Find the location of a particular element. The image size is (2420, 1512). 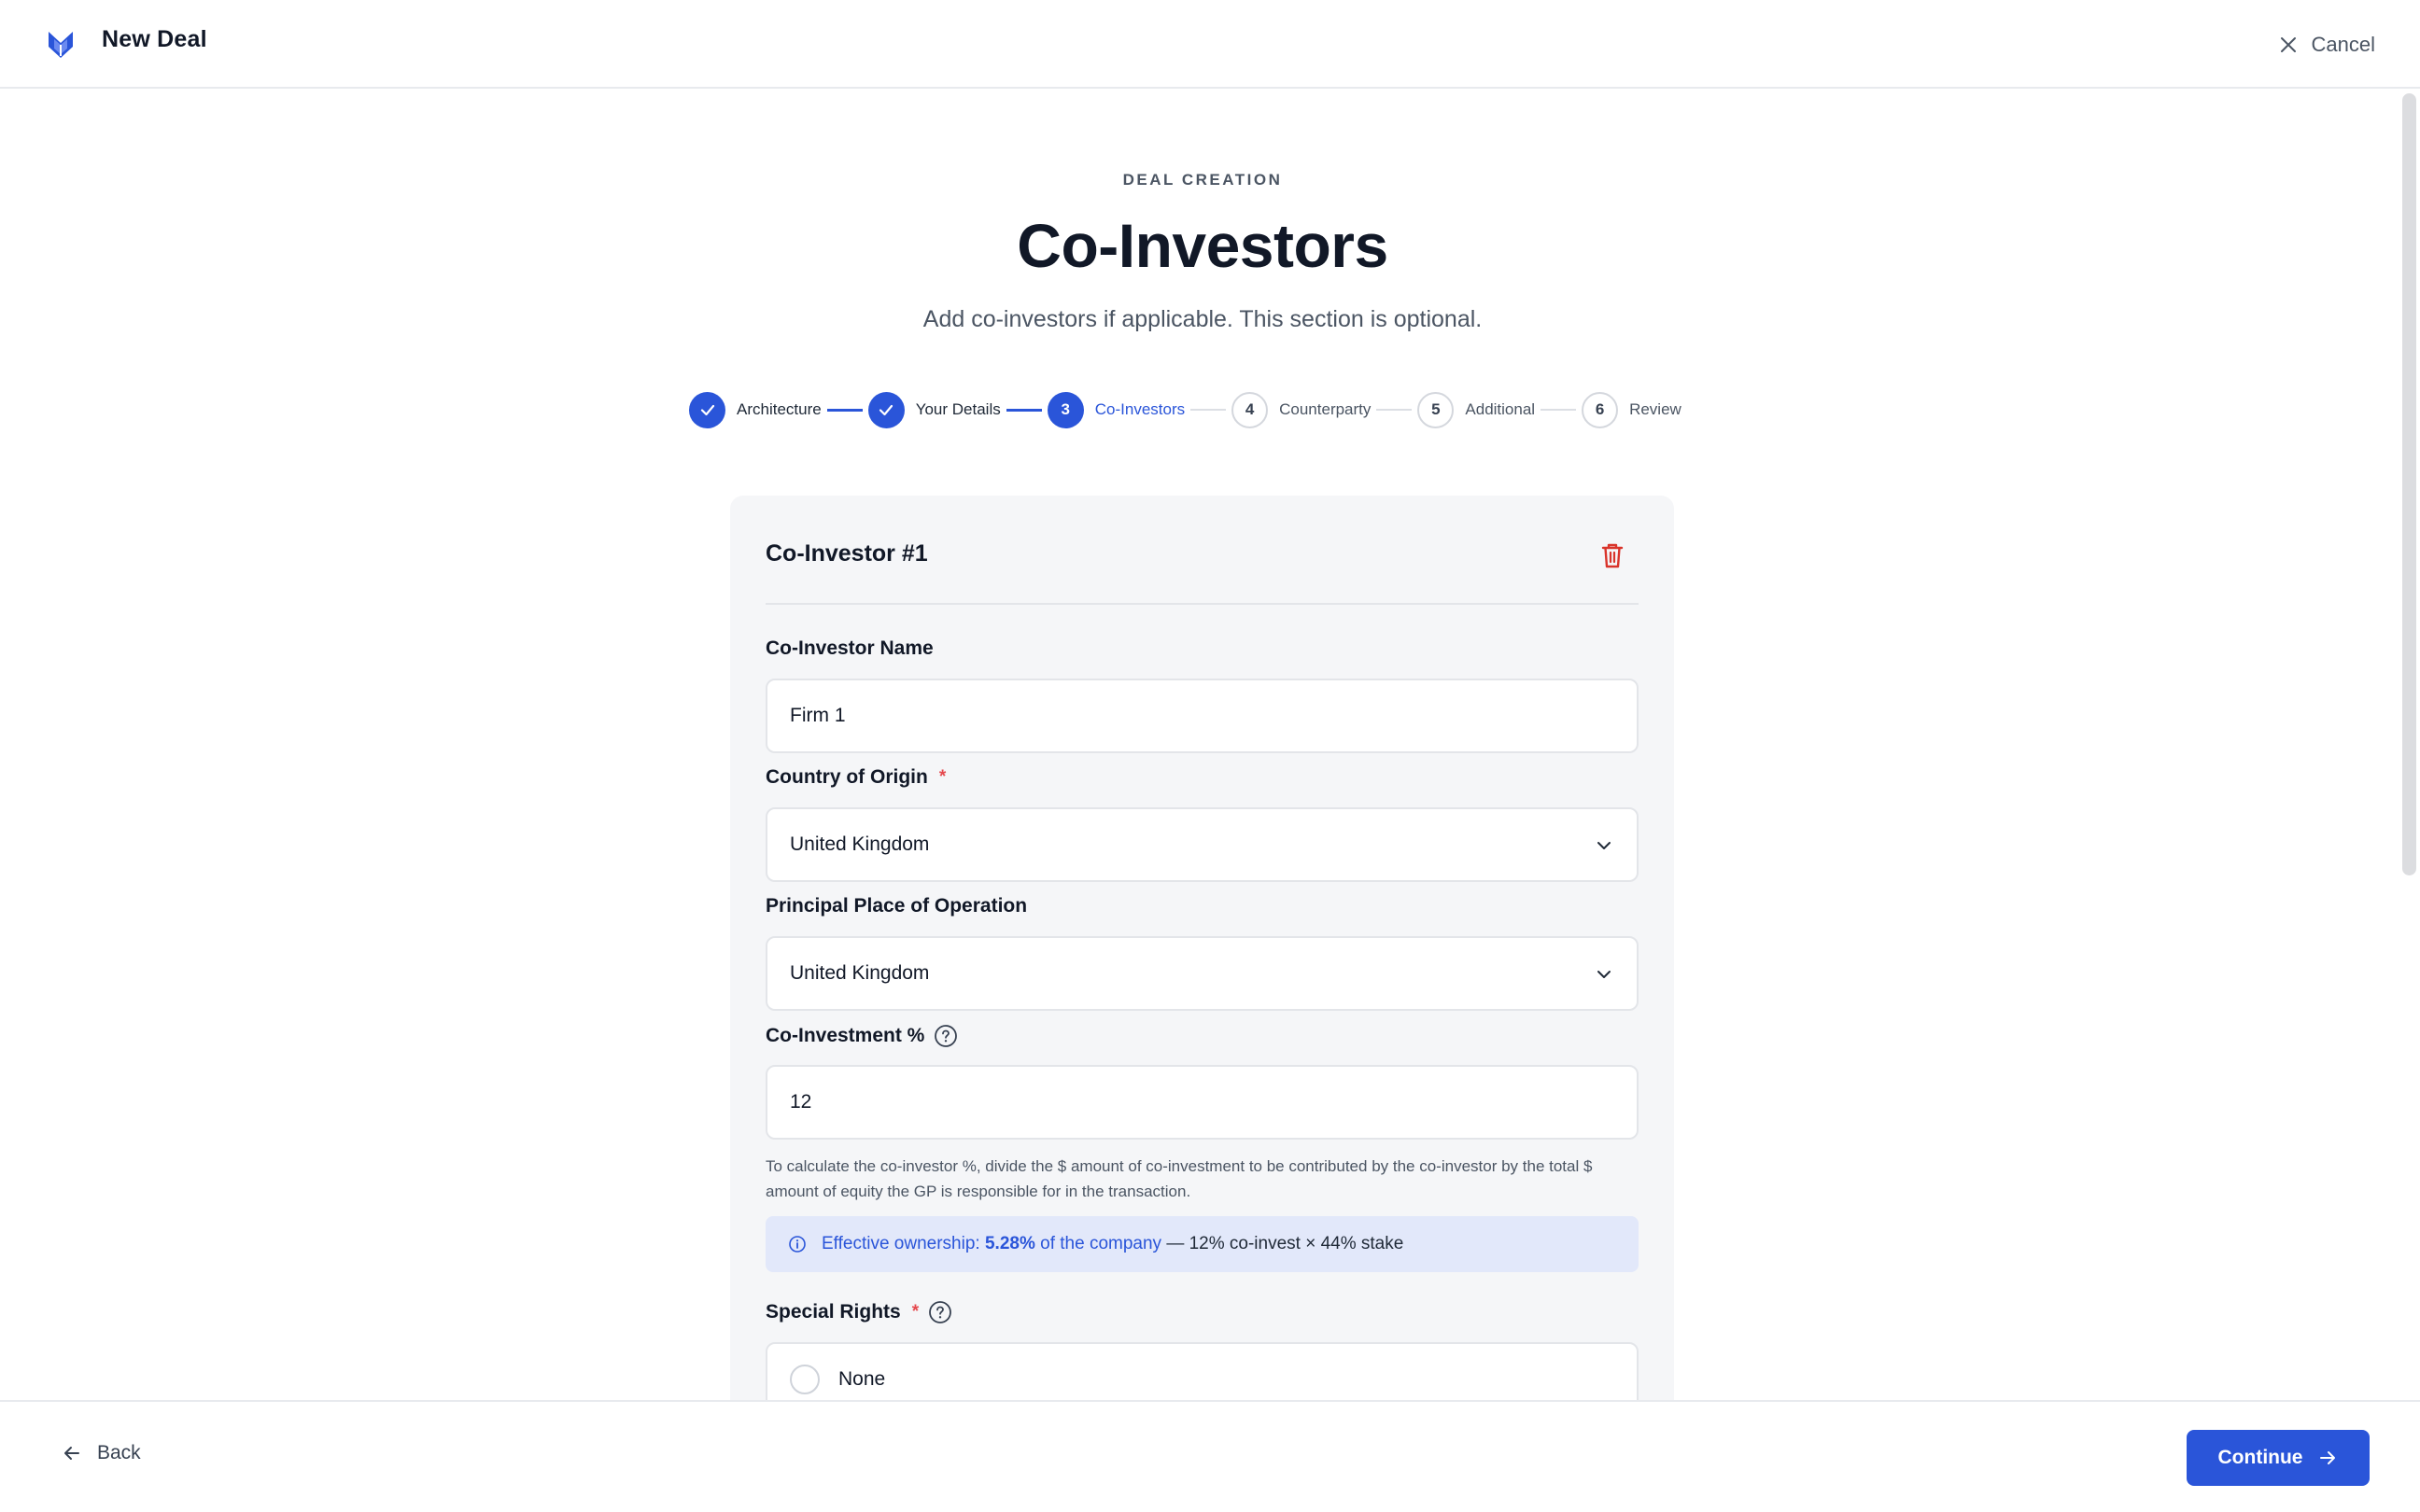

top-bar: New Deal Cancel is located at coordinates (1210, 44).